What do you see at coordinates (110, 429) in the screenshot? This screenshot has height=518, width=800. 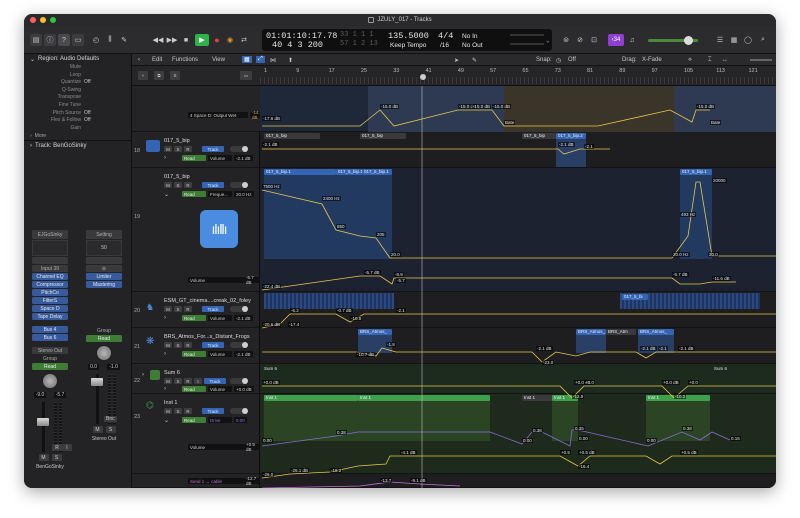 I see `solo-button-right: S` at bounding box center [110, 429].